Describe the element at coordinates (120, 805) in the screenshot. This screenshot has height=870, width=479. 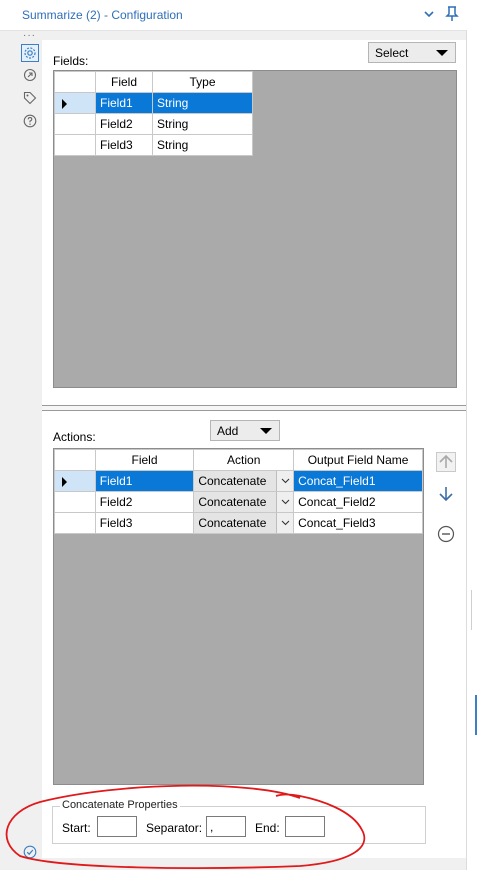
I see `concatenate-properties-title: Concatenate Properties` at that location.